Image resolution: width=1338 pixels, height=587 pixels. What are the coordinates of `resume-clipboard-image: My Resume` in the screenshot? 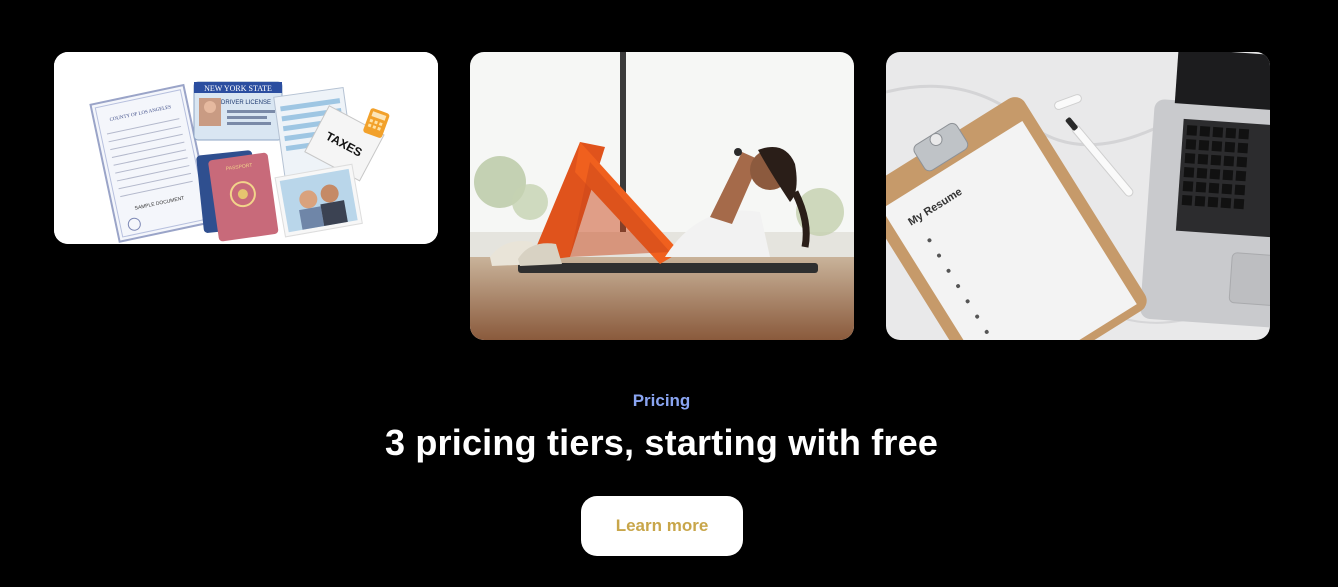 It's located at (1078, 196).